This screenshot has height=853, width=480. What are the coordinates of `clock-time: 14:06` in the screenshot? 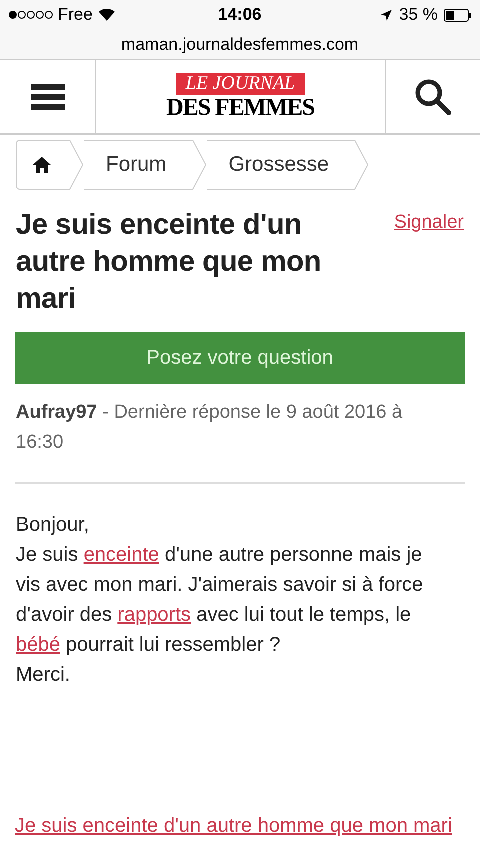 It's located at (240, 15).